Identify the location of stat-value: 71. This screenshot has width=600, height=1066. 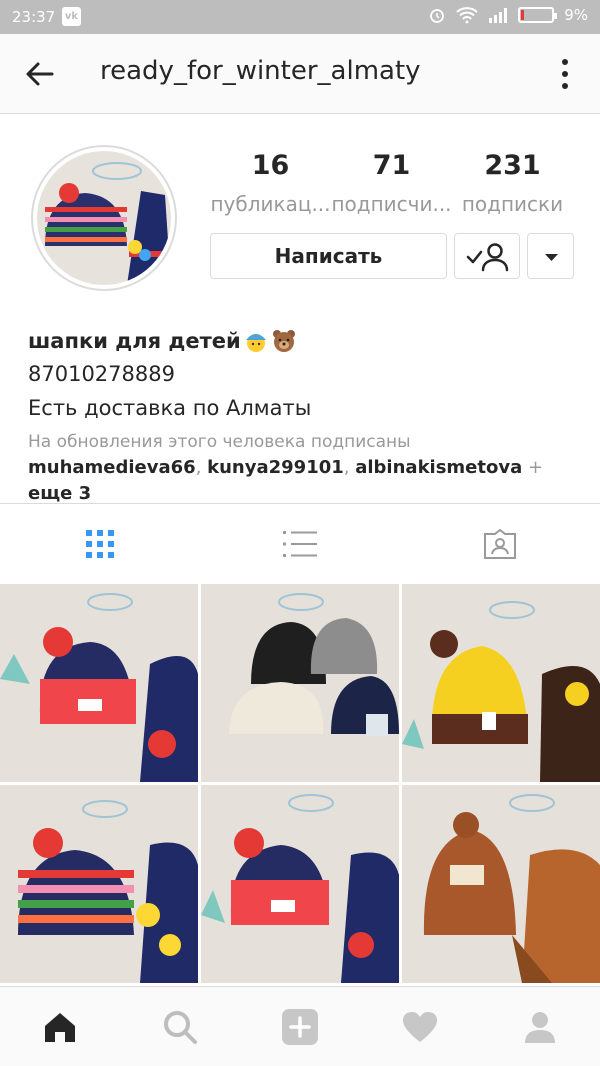
(391, 165).